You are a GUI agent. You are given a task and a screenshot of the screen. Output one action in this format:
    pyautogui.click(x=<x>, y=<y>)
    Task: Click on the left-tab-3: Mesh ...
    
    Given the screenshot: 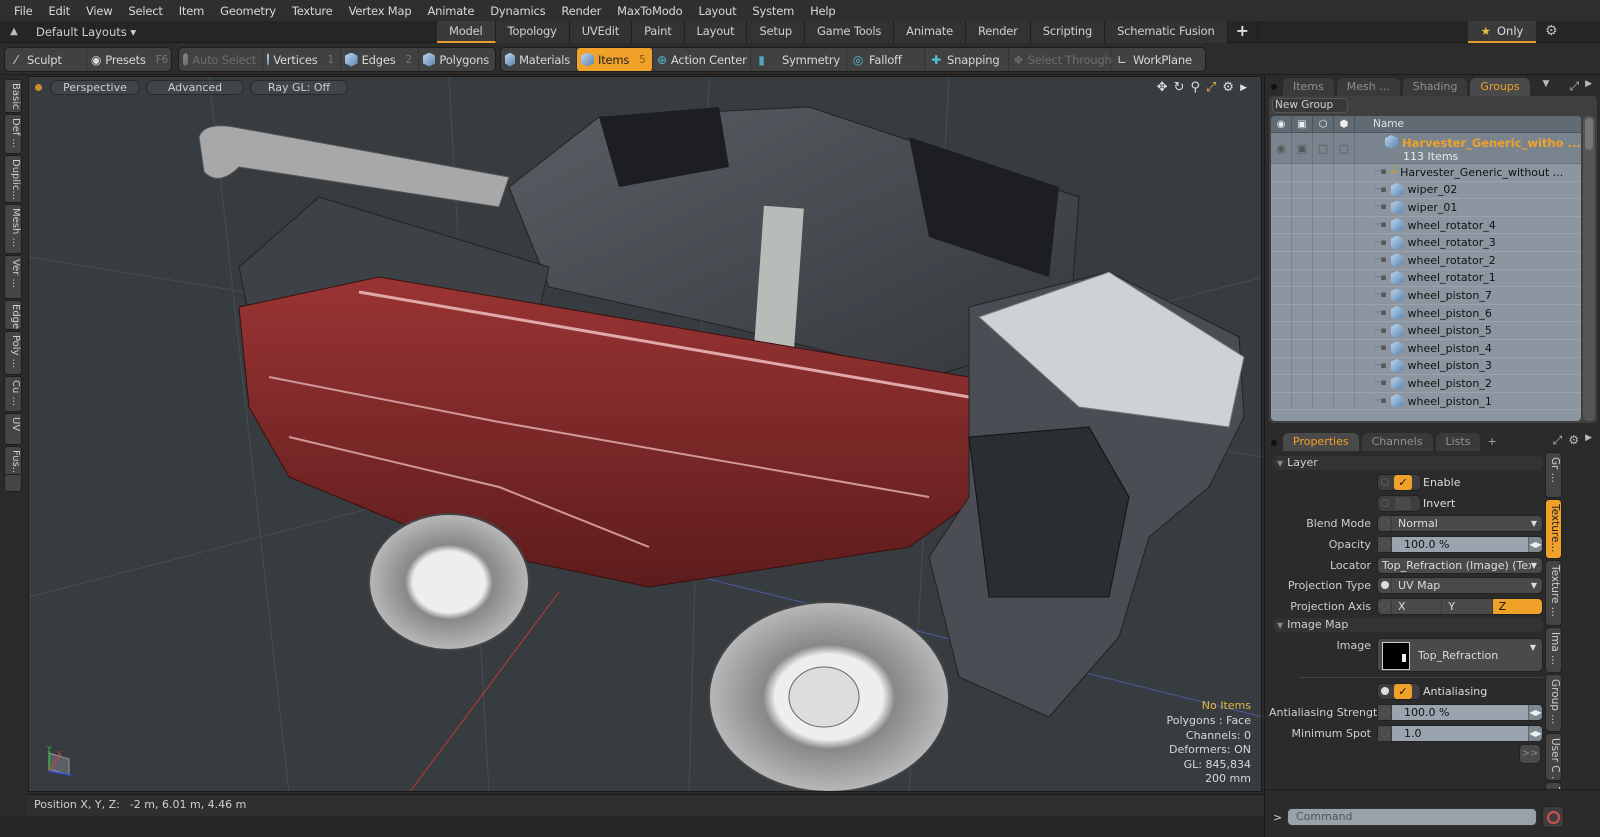 What is the action you would take?
    pyautogui.click(x=13, y=229)
    